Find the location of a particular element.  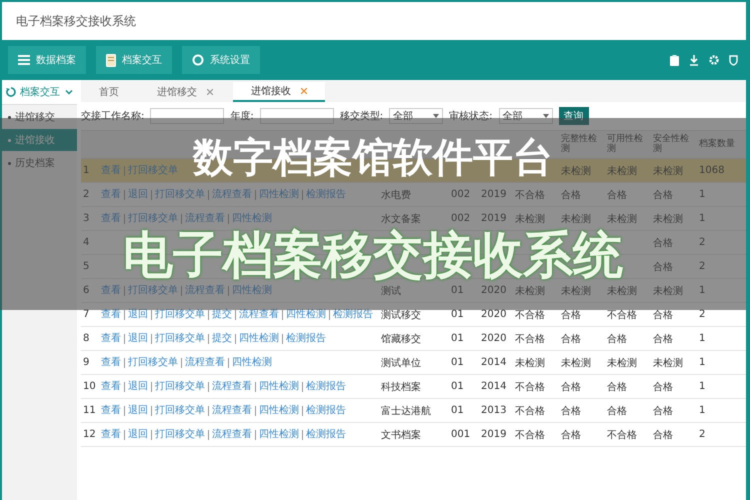

nav-button: 档案交互 is located at coordinates (134, 60).